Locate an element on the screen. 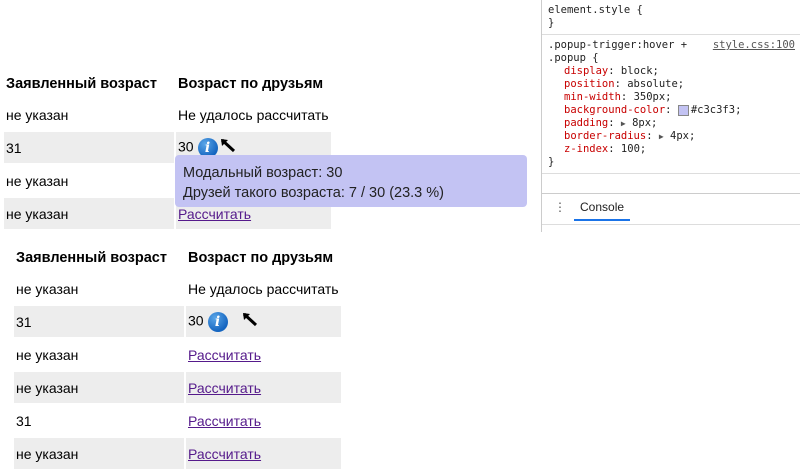 The width and height of the screenshot is (800, 471). css-property: position: absolute; is located at coordinates (671, 84).